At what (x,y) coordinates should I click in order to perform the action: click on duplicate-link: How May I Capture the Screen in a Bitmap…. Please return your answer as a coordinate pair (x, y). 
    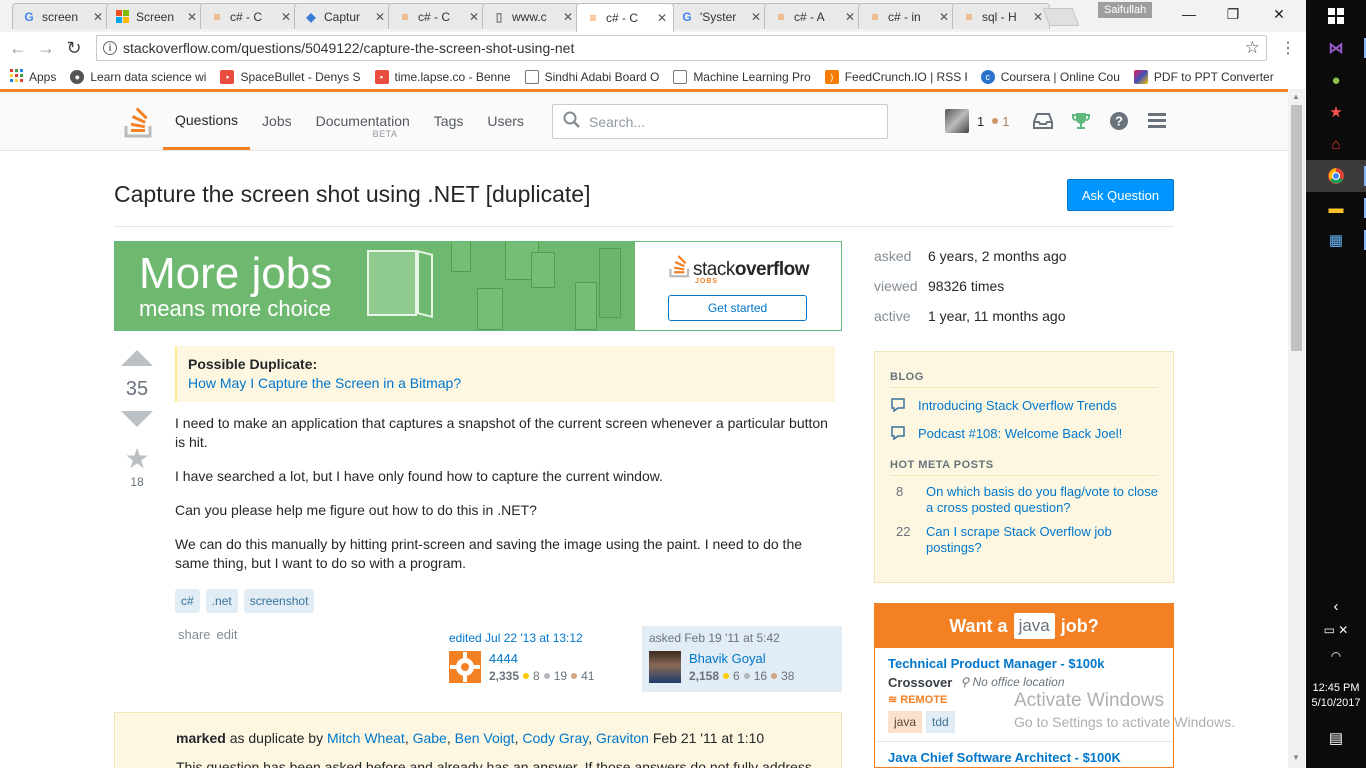
    Looking at the image, I should click on (324, 383).